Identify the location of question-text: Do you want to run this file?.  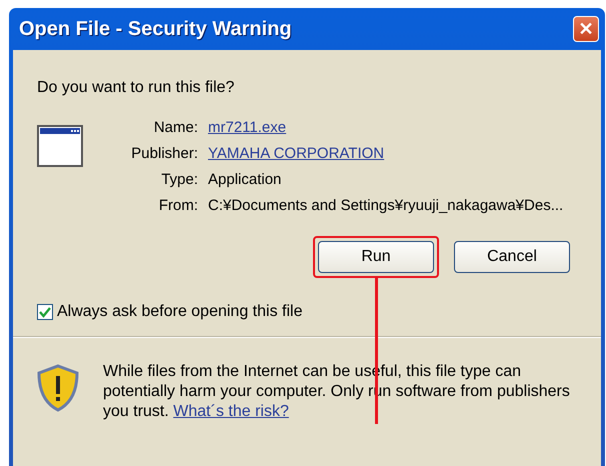
(136, 88).